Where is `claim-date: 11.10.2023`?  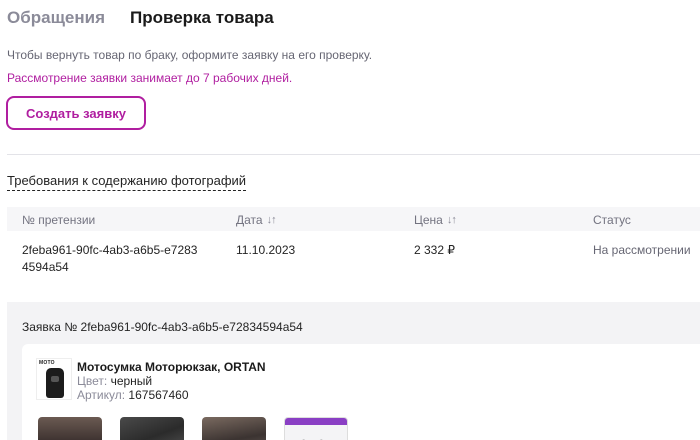
claim-date: 11.10.2023 is located at coordinates (266, 250).